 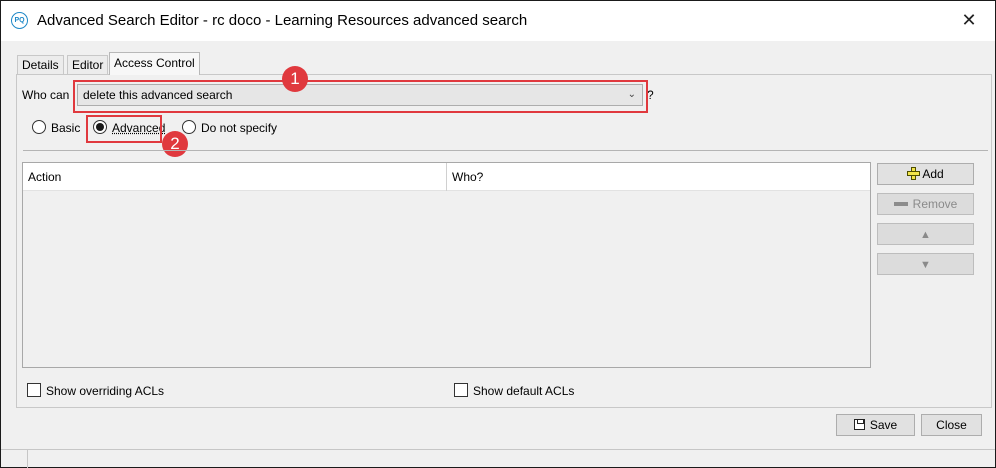 I want to click on move-down-button: ▼, so click(x=925, y=264).